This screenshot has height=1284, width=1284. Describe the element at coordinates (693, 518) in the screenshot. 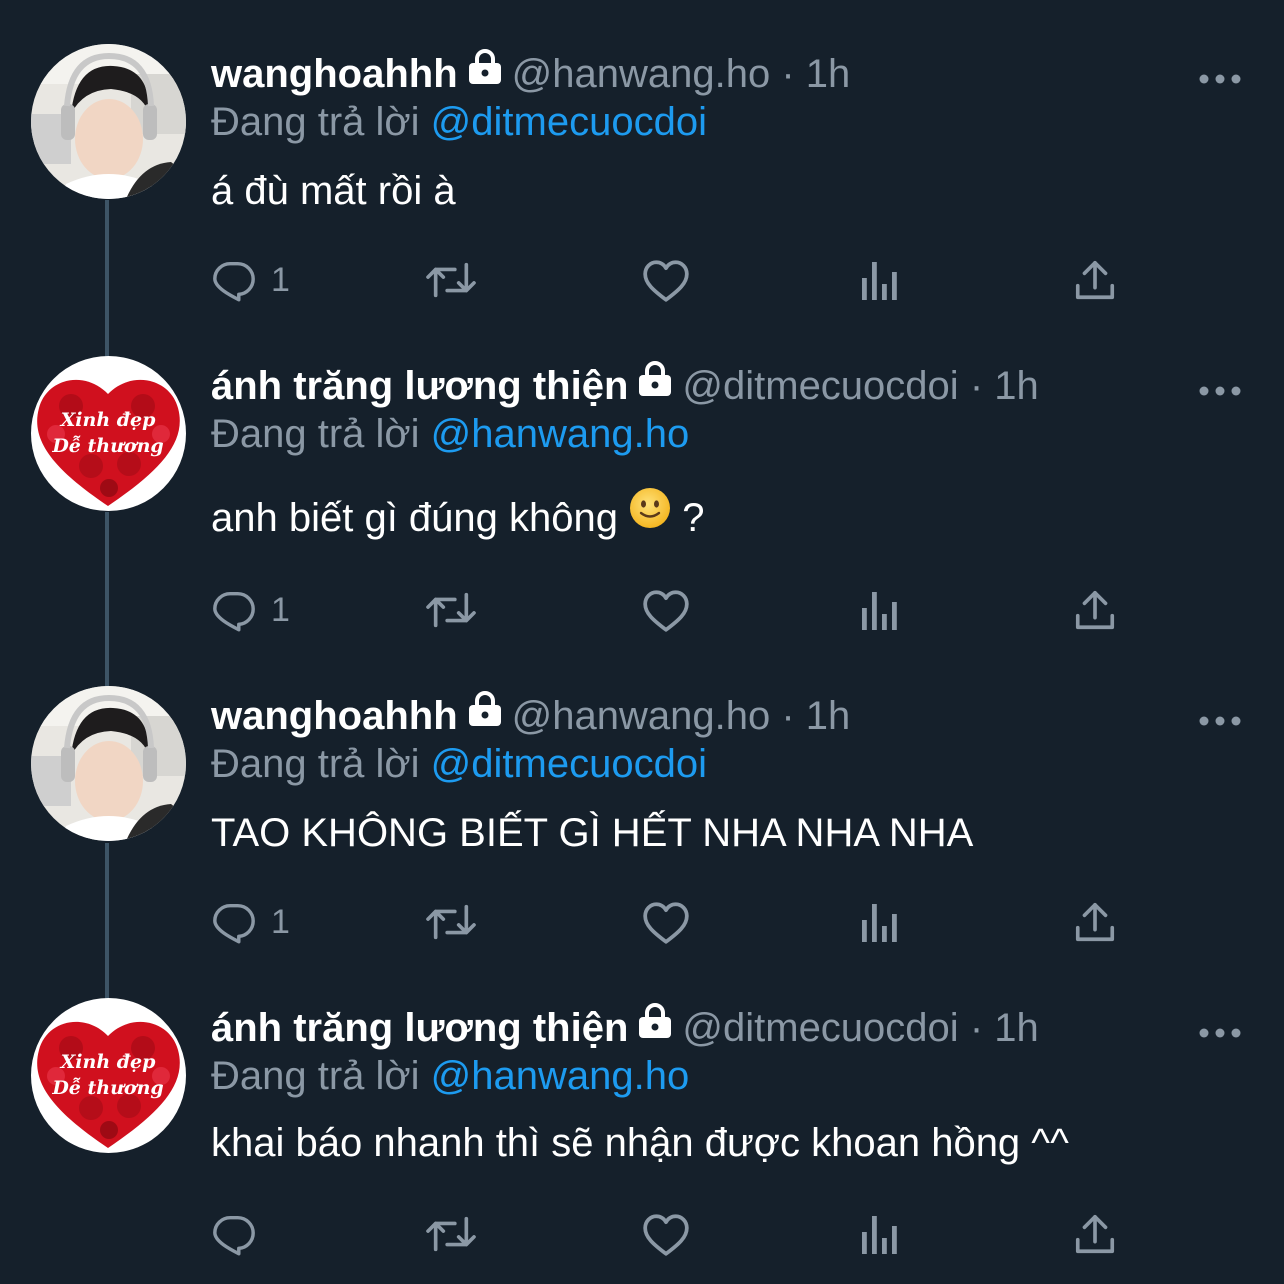

I see `tweet-text-suffix: ?` at that location.